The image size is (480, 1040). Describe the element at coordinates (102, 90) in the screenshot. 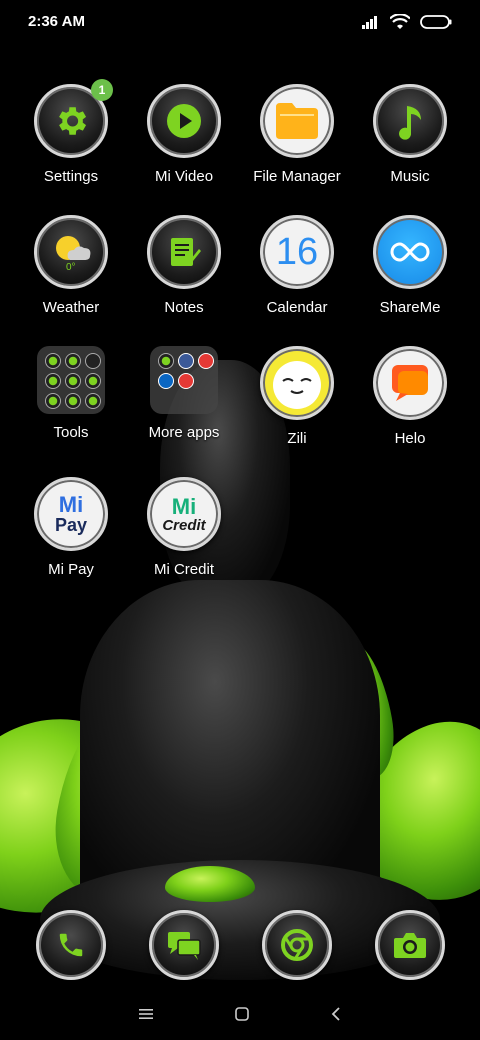

I see `notification-badge: 1` at that location.